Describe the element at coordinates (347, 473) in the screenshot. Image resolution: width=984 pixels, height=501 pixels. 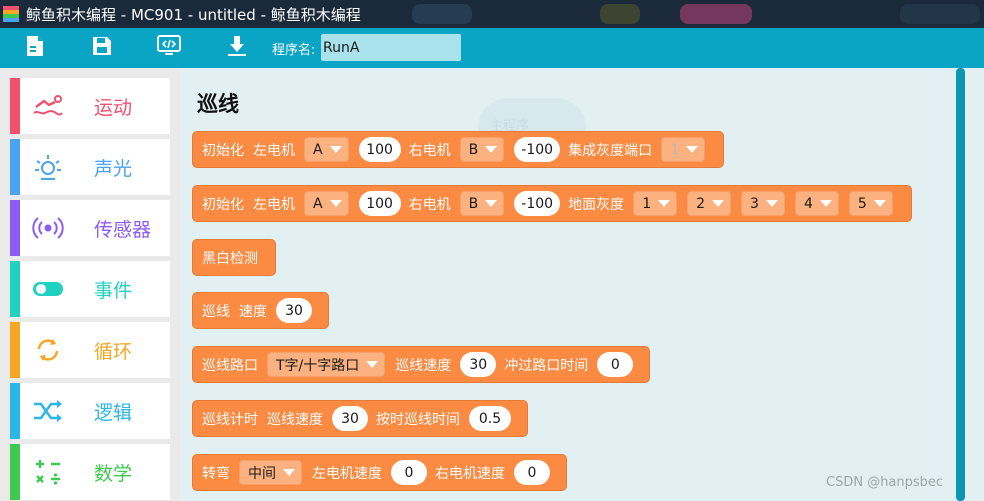
I see `block-label: 左电机速度` at that location.